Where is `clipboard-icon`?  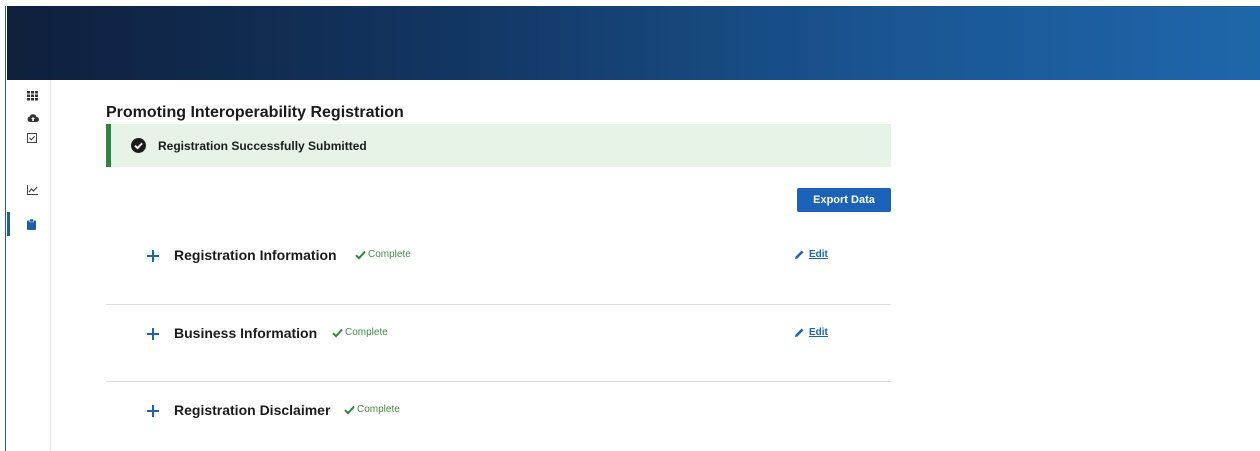 clipboard-icon is located at coordinates (31, 224).